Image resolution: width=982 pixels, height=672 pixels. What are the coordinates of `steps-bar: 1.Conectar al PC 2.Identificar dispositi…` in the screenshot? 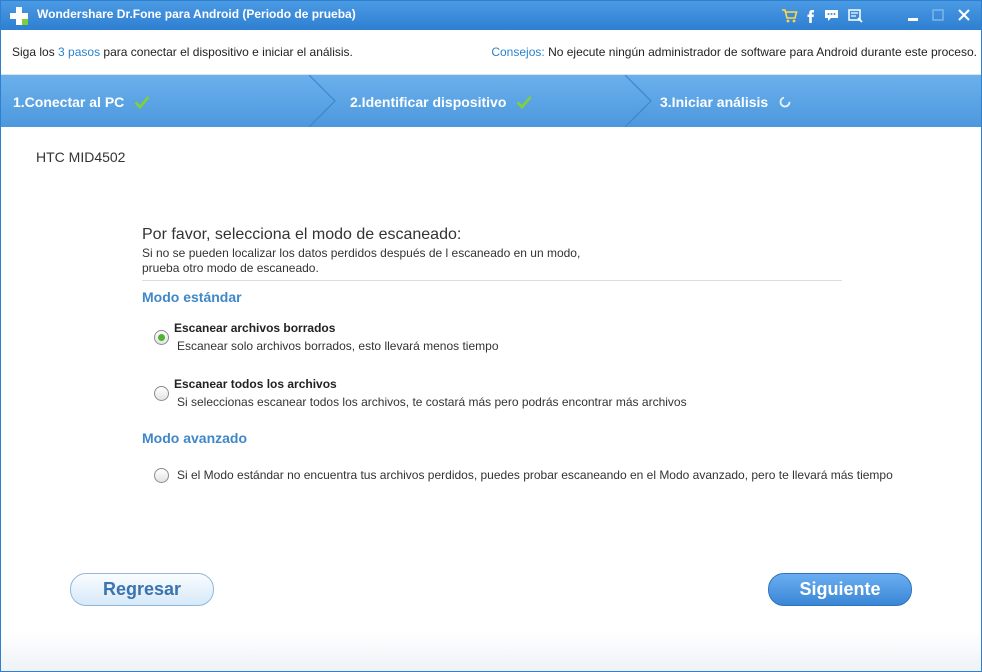 It's located at (491, 101).